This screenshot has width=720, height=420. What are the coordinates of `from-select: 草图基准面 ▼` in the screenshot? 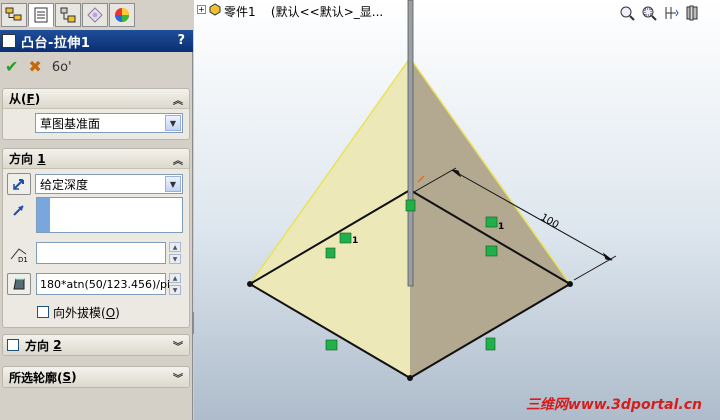 It's located at (109, 123).